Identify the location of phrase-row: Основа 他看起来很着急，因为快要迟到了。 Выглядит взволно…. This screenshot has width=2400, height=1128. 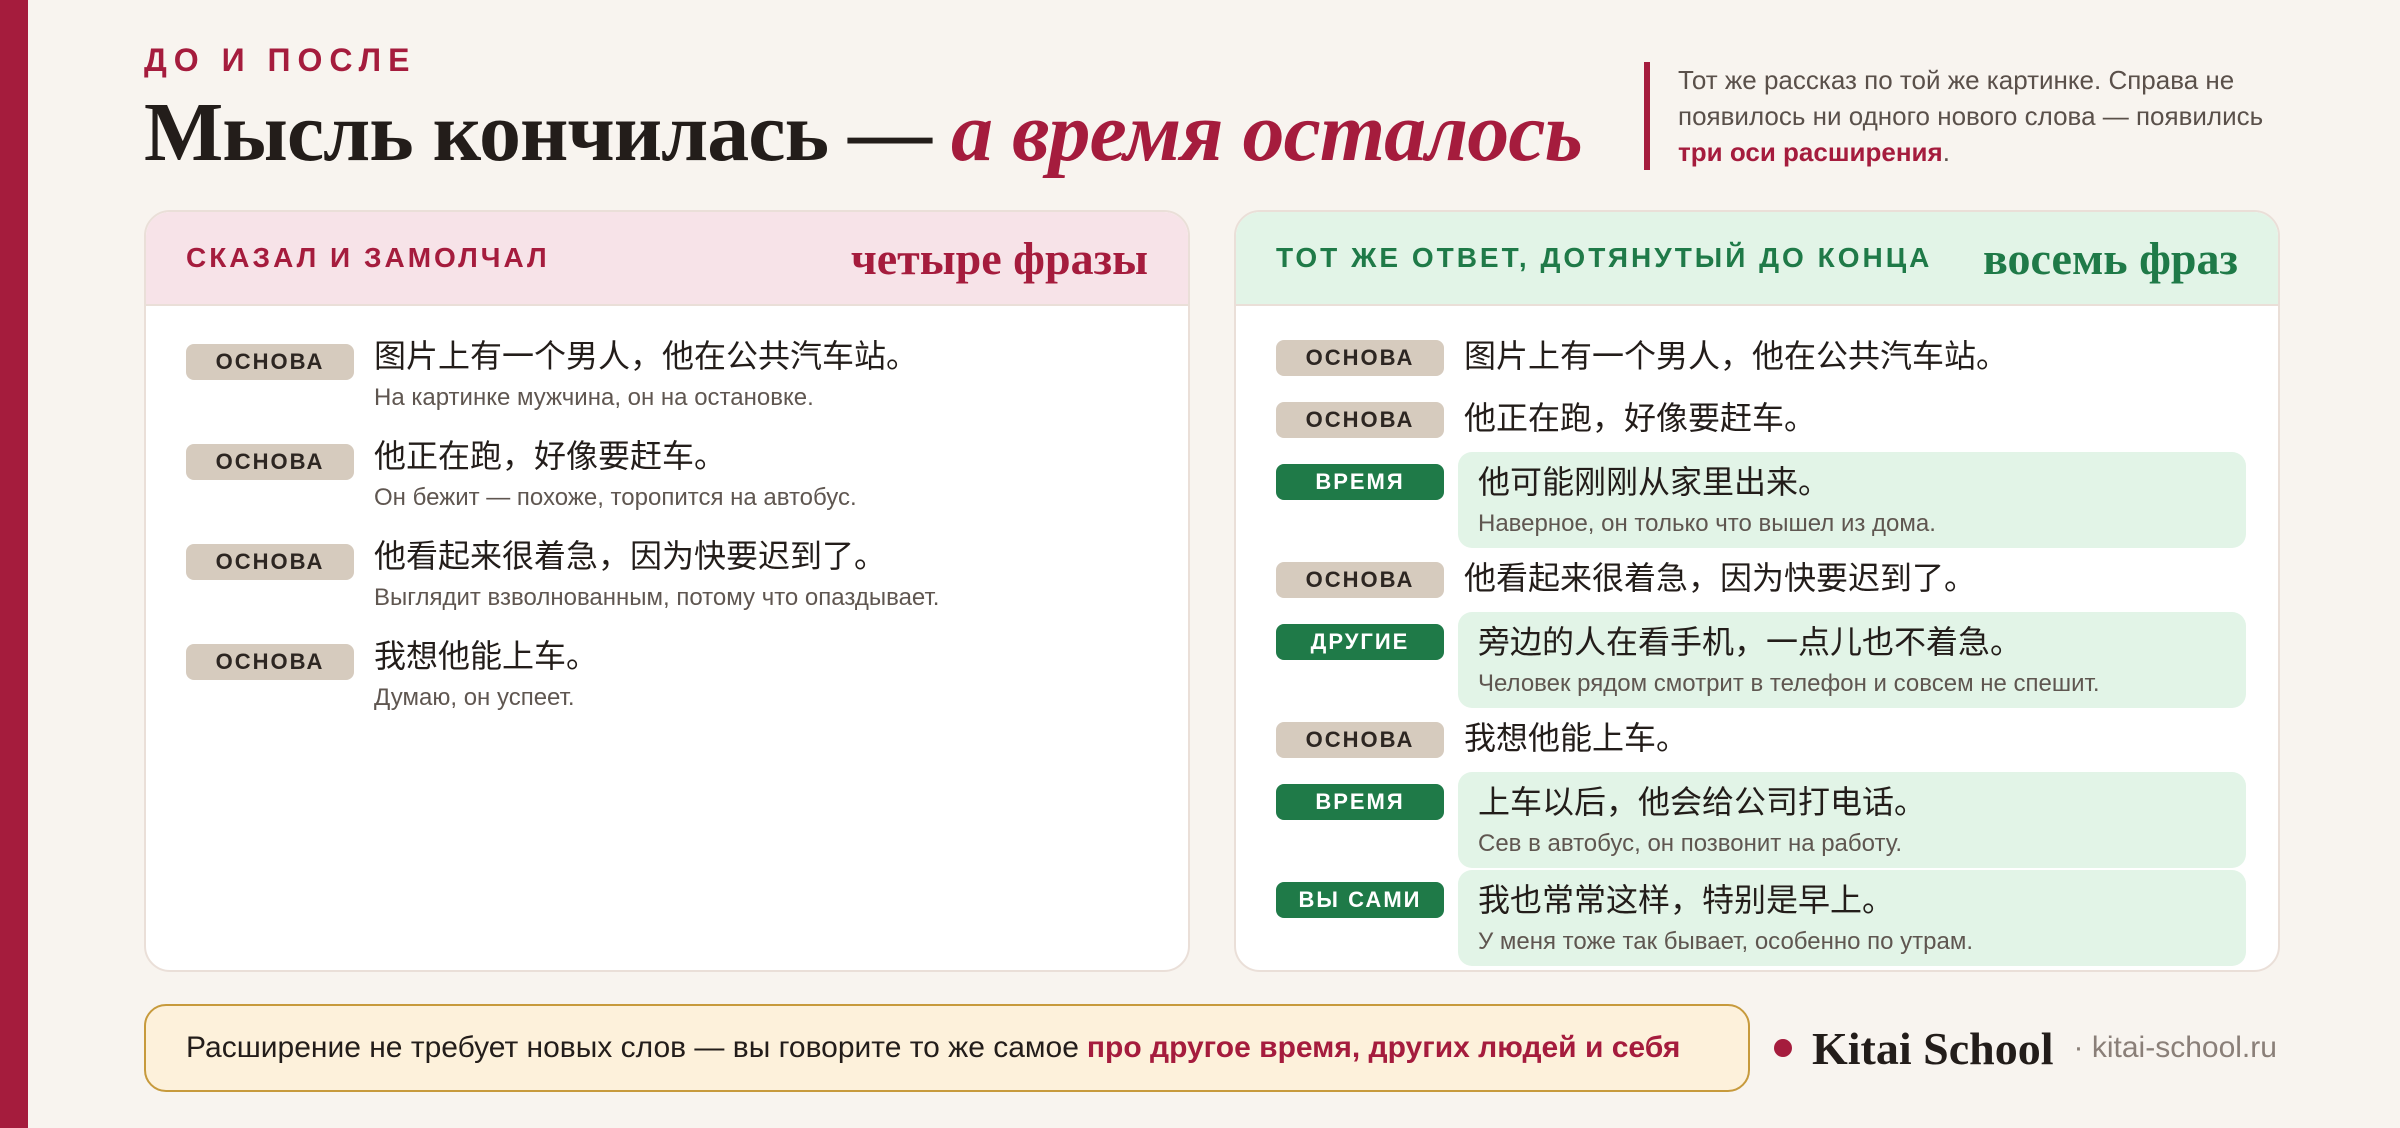
(671, 573).